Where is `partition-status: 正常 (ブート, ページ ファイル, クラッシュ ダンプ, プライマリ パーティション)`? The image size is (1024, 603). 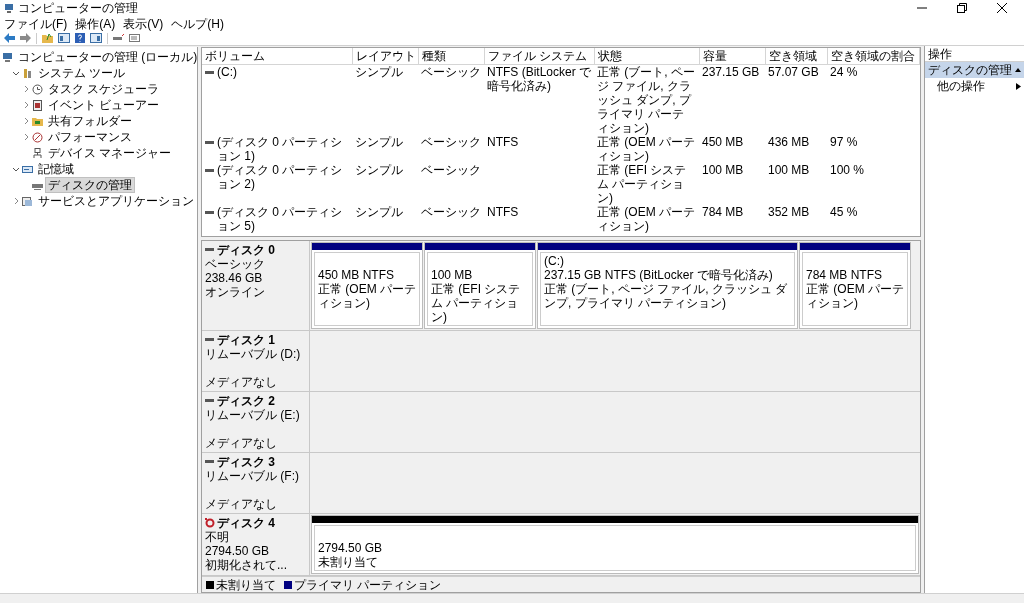
partition-status: 正常 (ブート, ページ ファイル, クラッシュ ダンプ, プライマリ パーティション) is located at coordinates (666, 296).